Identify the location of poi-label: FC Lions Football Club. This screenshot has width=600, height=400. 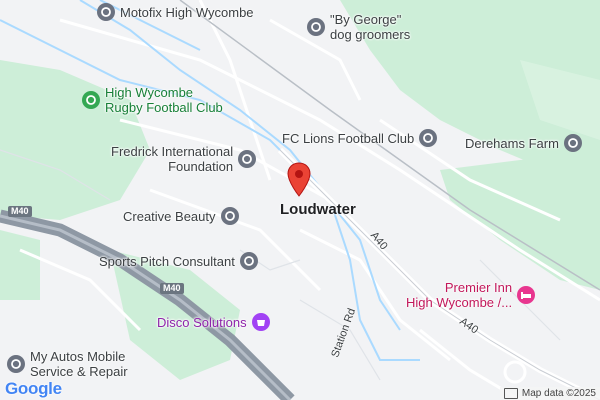
(348, 138).